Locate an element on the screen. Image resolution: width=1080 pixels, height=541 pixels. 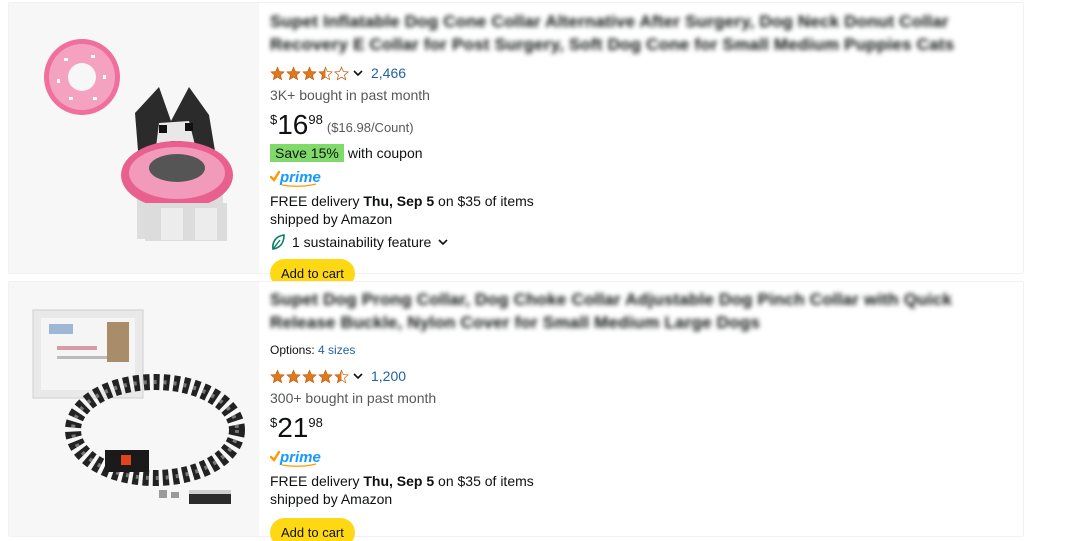
price-whole: 16 is located at coordinates (293, 124).